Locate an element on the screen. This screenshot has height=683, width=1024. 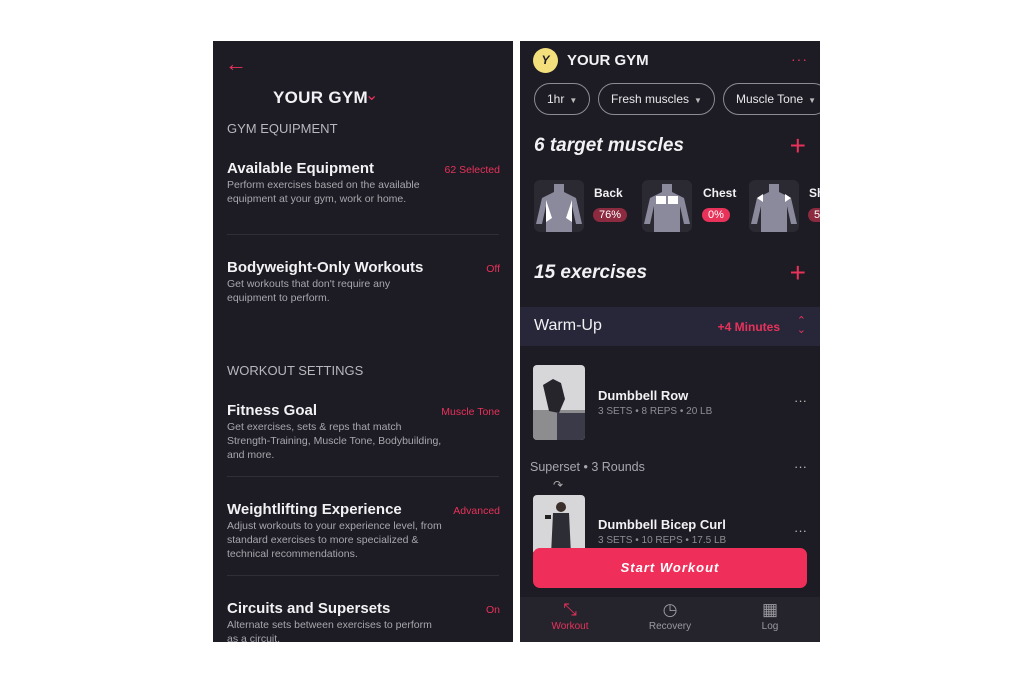
expand-collapse-icon: ⌃ ⌄ is located at coordinates (801, 326).